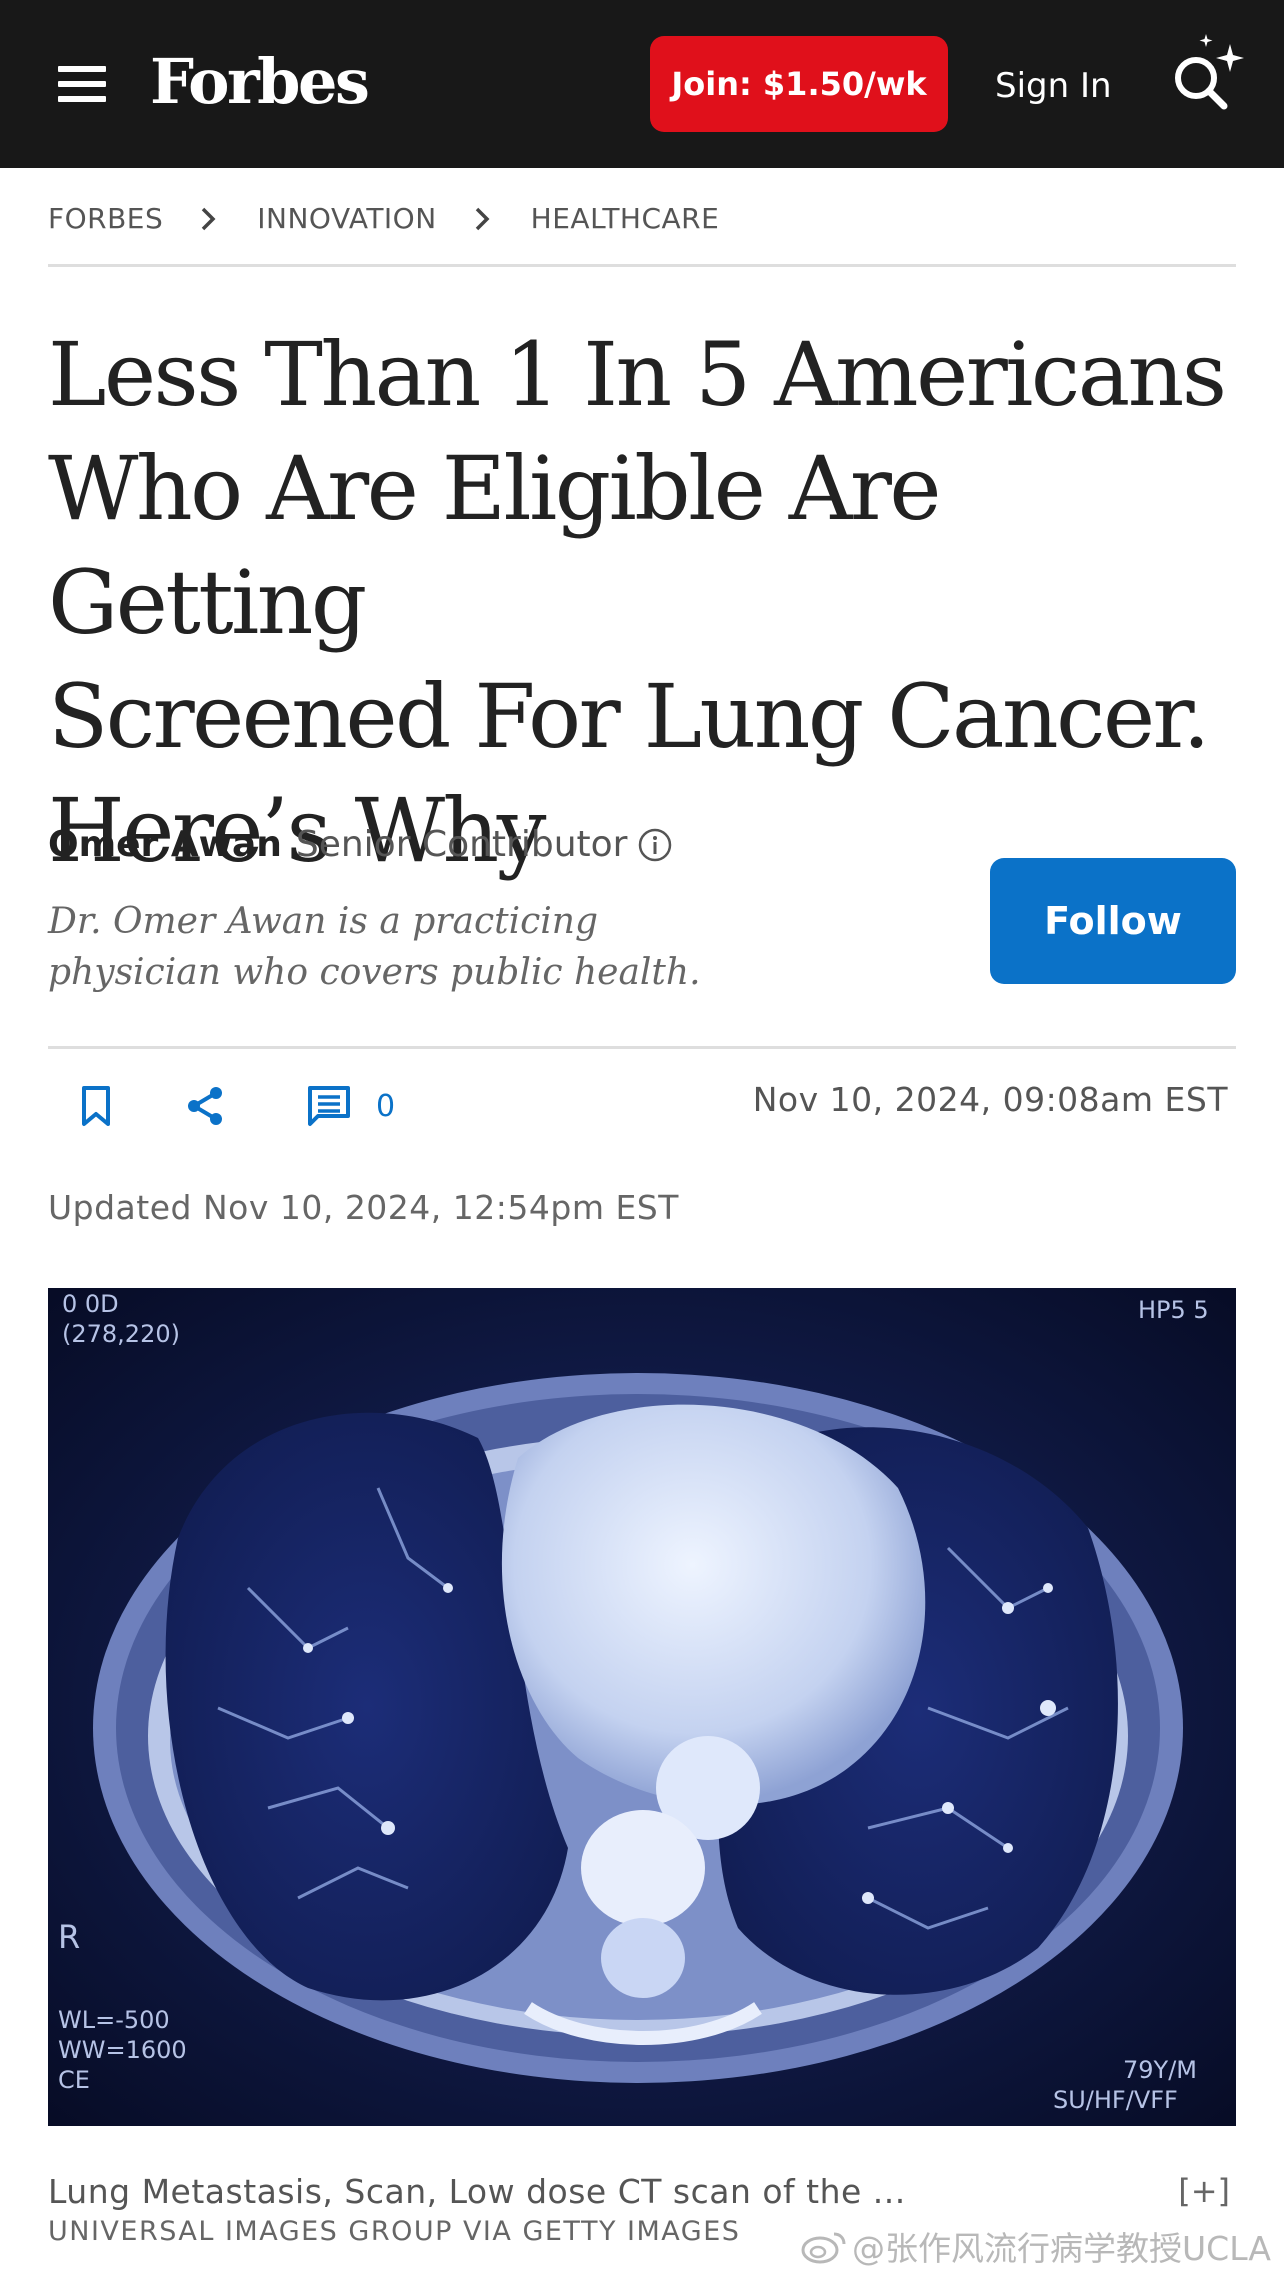 This screenshot has height=2279, width=1284. What do you see at coordinates (260, 82) in the screenshot?
I see `forbes-logo: Forbes` at bounding box center [260, 82].